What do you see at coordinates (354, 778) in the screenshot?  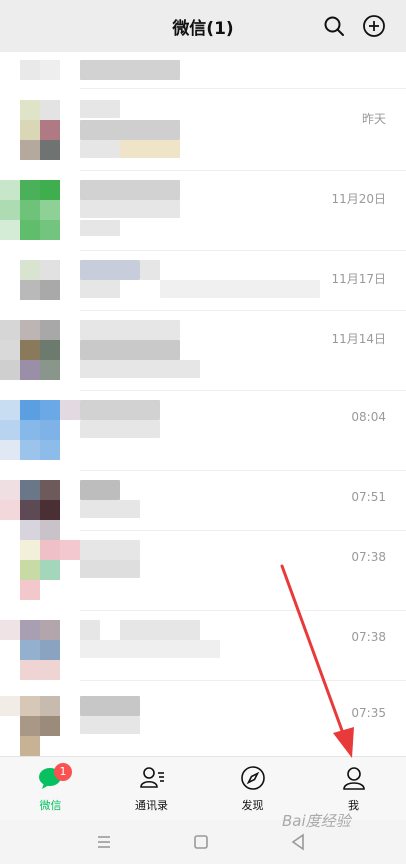 I see `person-icon` at bounding box center [354, 778].